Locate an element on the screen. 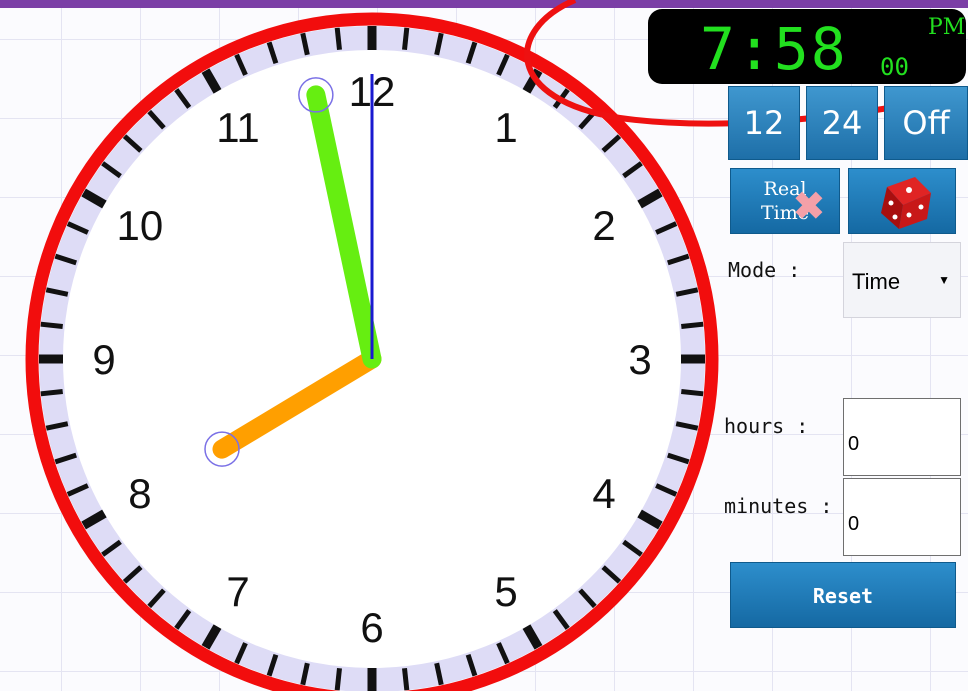 This screenshot has width=968, height=691. digital-ampm: PM is located at coordinates (947, 27).